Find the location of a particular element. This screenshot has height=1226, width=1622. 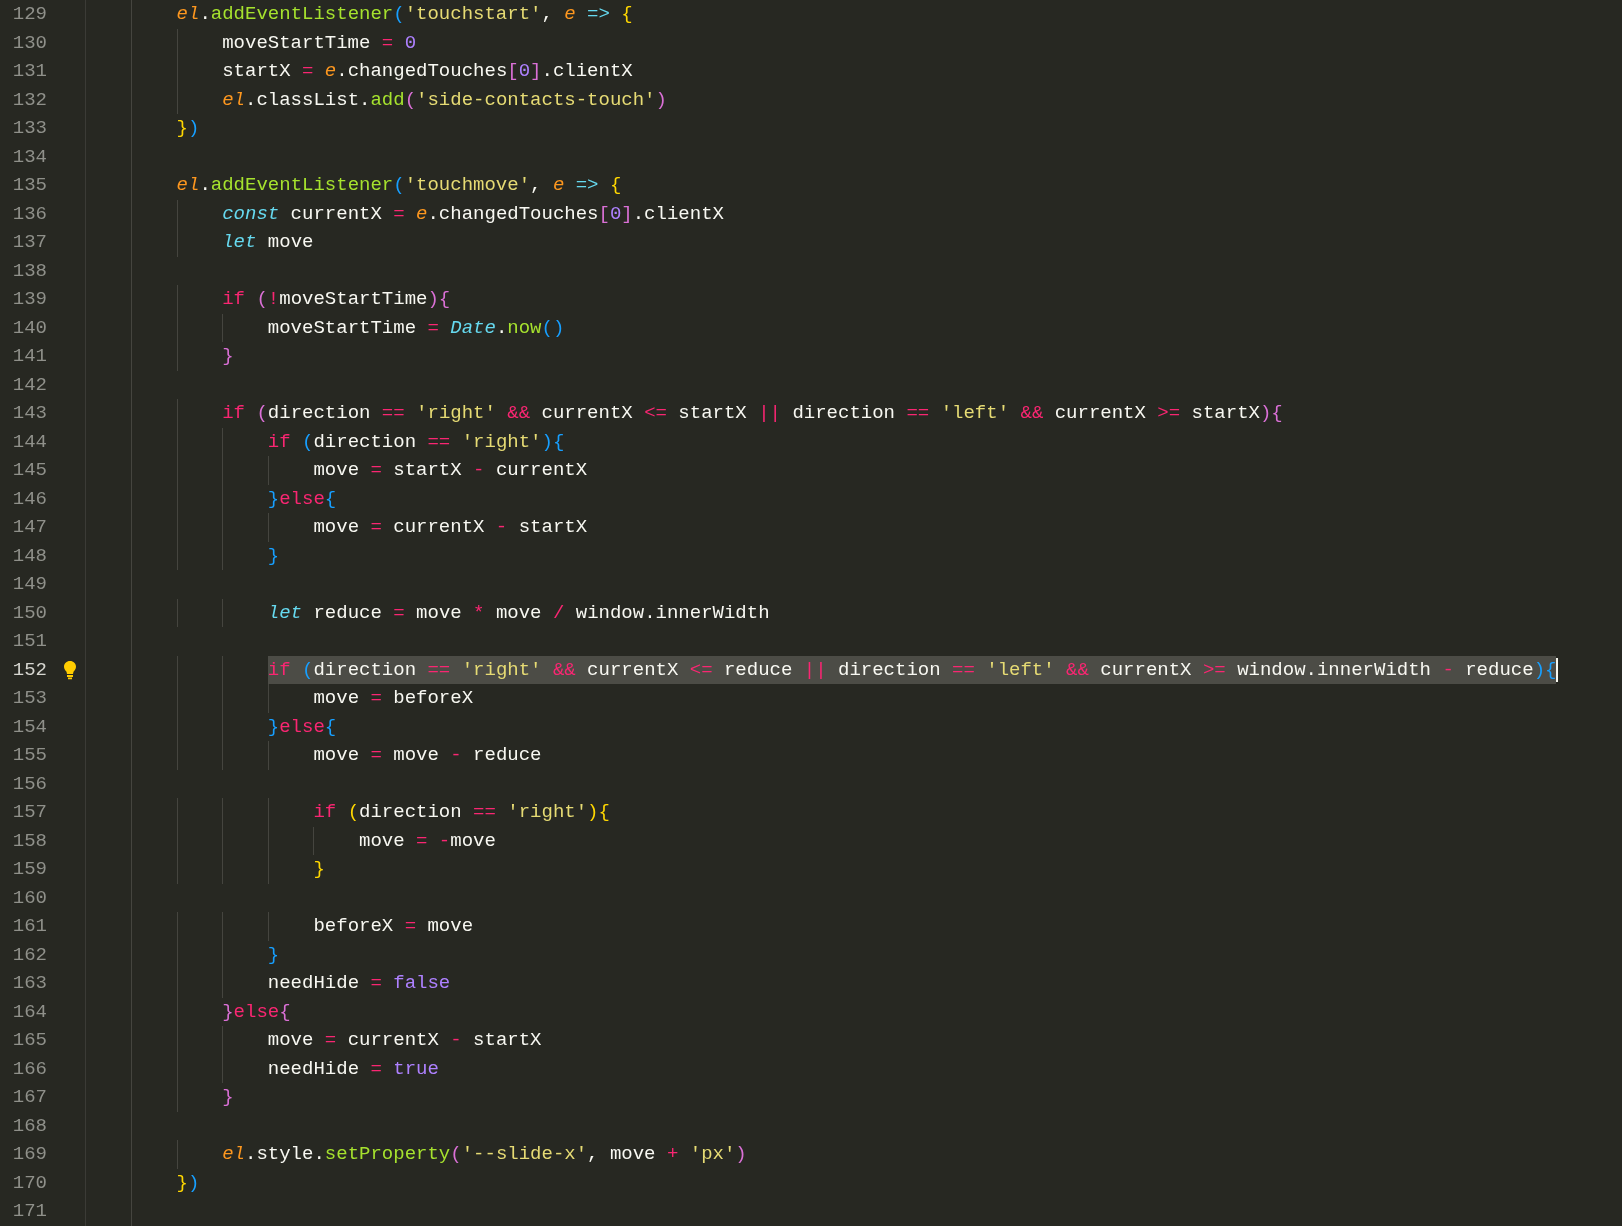

line-number: 130 is located at coordinates (29, 43).